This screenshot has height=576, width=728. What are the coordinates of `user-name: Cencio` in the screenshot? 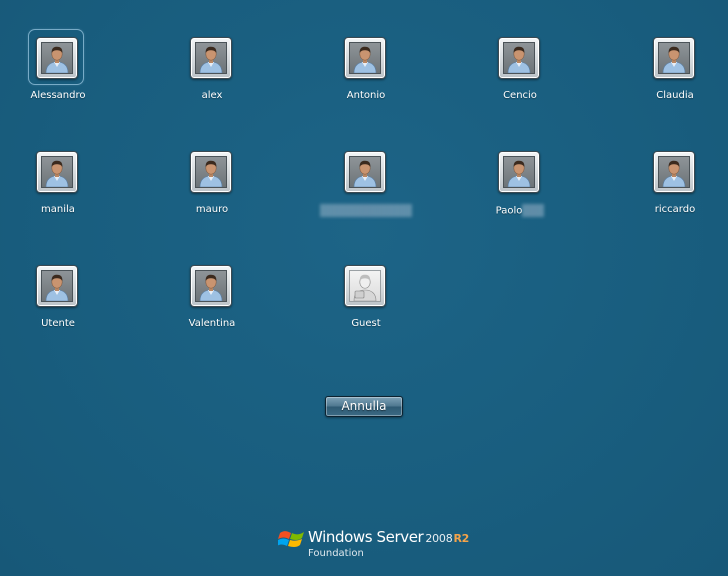 It's located at (520, 95).